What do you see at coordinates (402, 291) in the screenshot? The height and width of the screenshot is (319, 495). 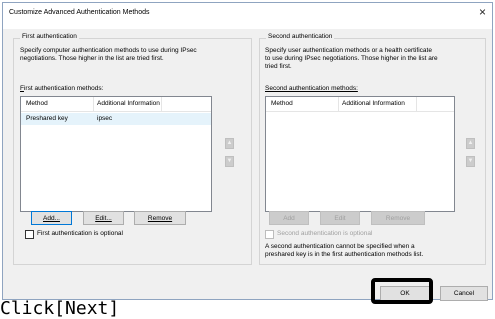 I see `ok-highlight-box` at bounding box center [402, 291].